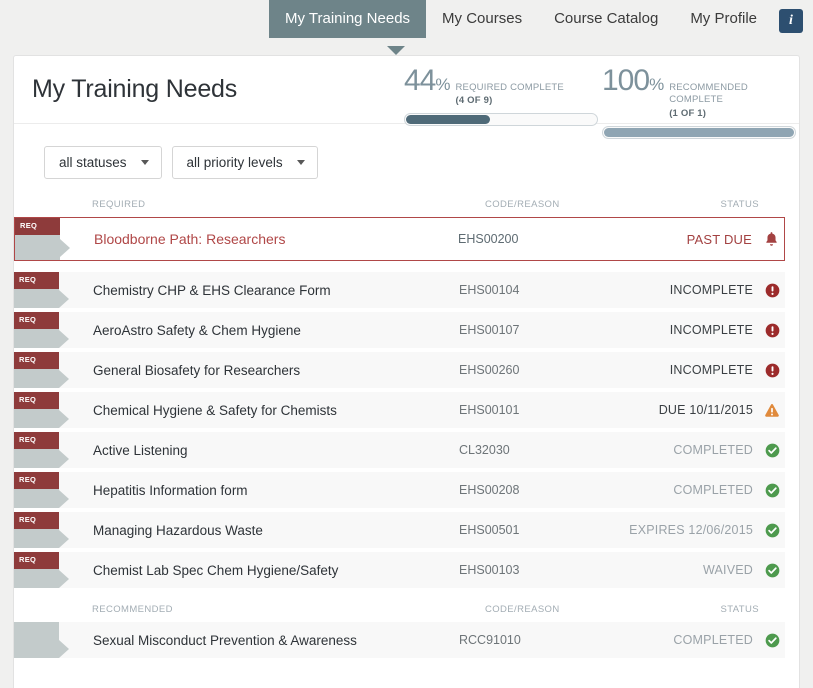  I want to click on course-code: CL32030, so click(484, 450).